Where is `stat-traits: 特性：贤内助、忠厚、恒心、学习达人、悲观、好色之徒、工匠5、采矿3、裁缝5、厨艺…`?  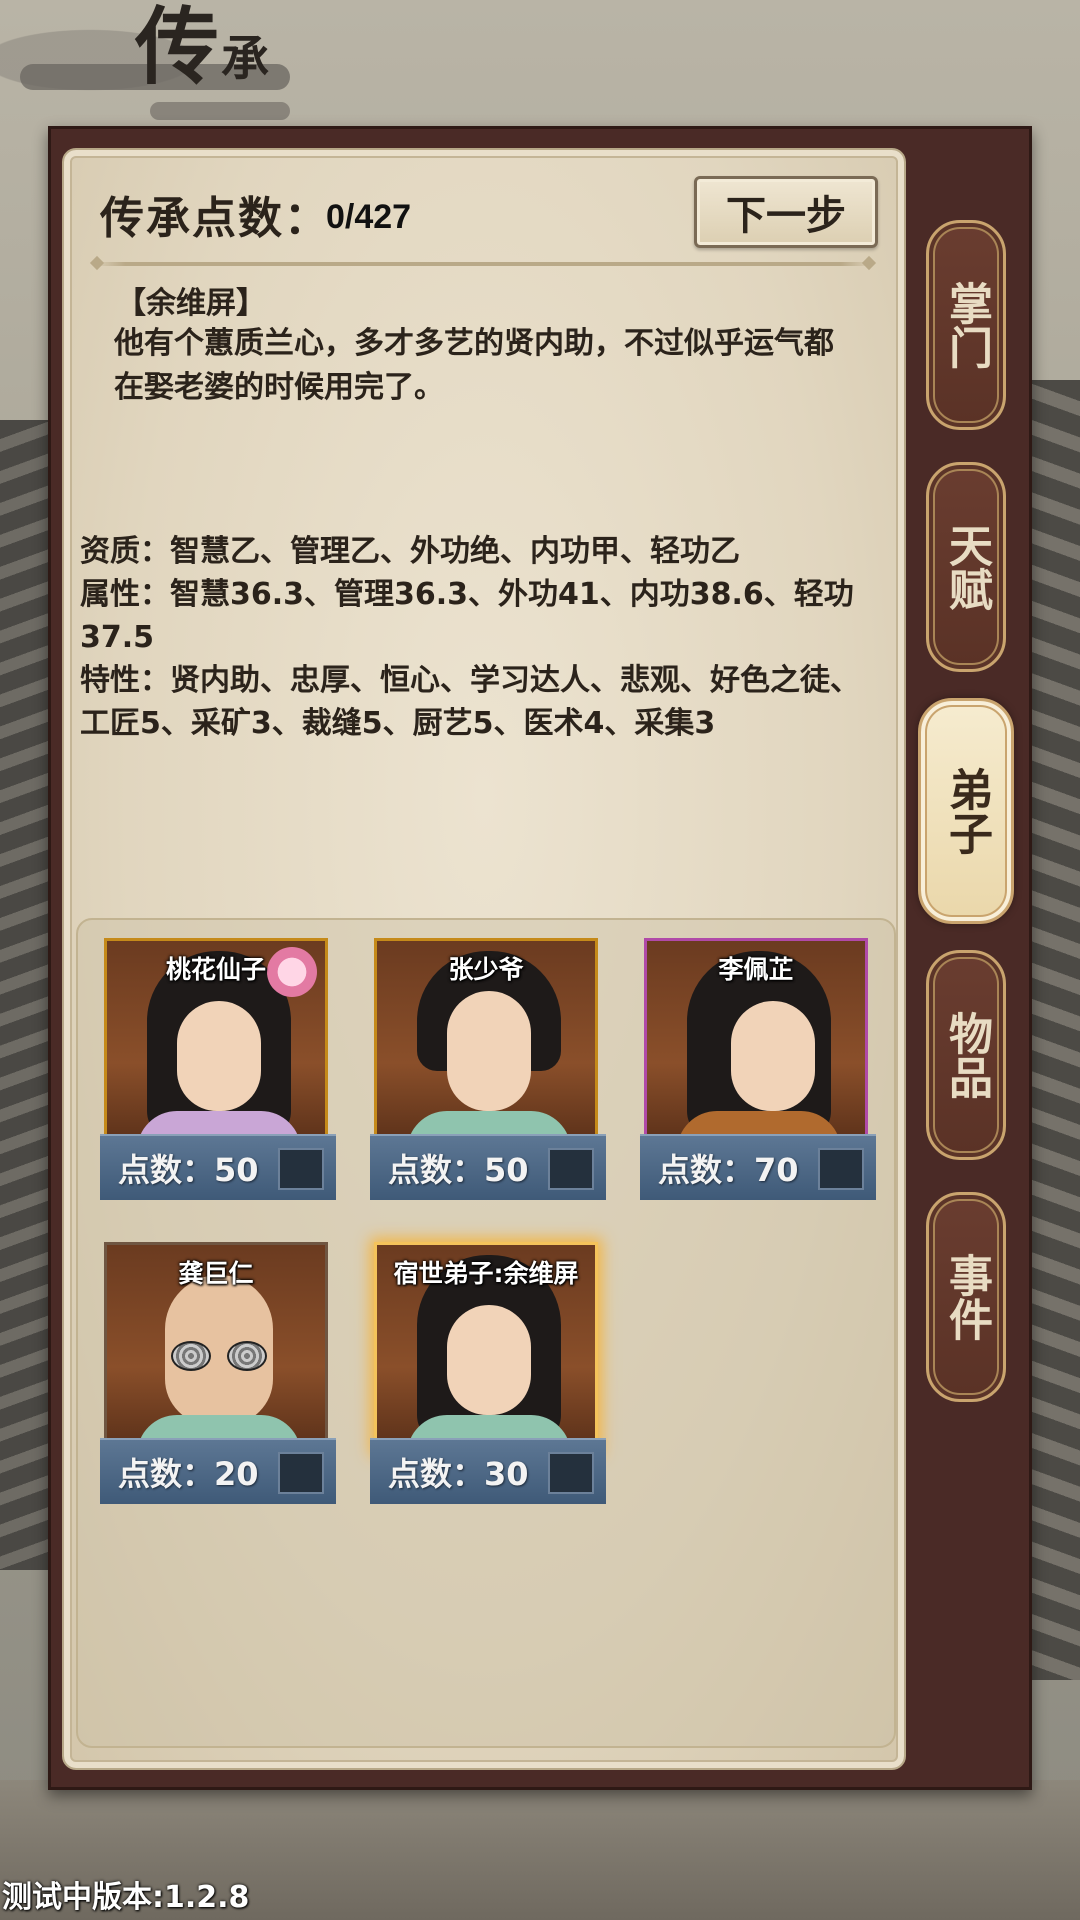
stat-traits: 特性：贤内助、忠厚、恒心、学习达人、悲观、好色之徒、工匠5、采矿3、裁缝5、厨艺… is located at coordinates (470, 702).